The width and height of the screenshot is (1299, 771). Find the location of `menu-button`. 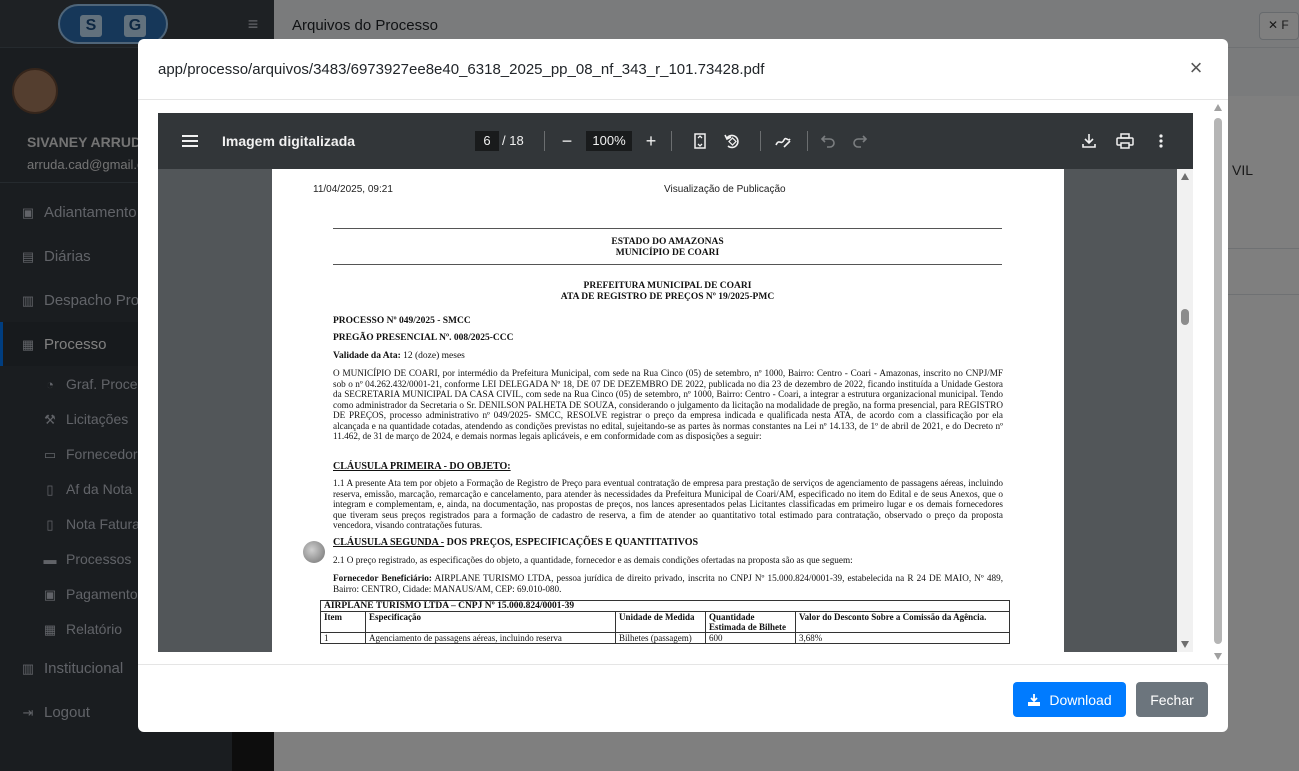

menu-button is located at coordinates (190, 141).